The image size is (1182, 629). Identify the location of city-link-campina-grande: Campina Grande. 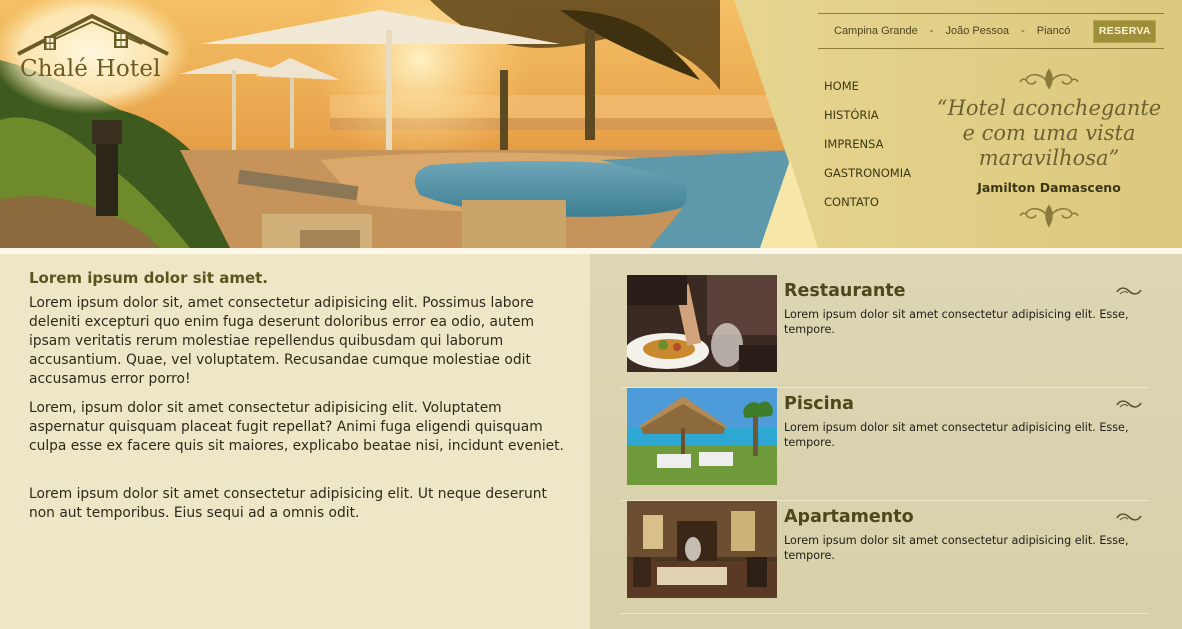
(876, 31).